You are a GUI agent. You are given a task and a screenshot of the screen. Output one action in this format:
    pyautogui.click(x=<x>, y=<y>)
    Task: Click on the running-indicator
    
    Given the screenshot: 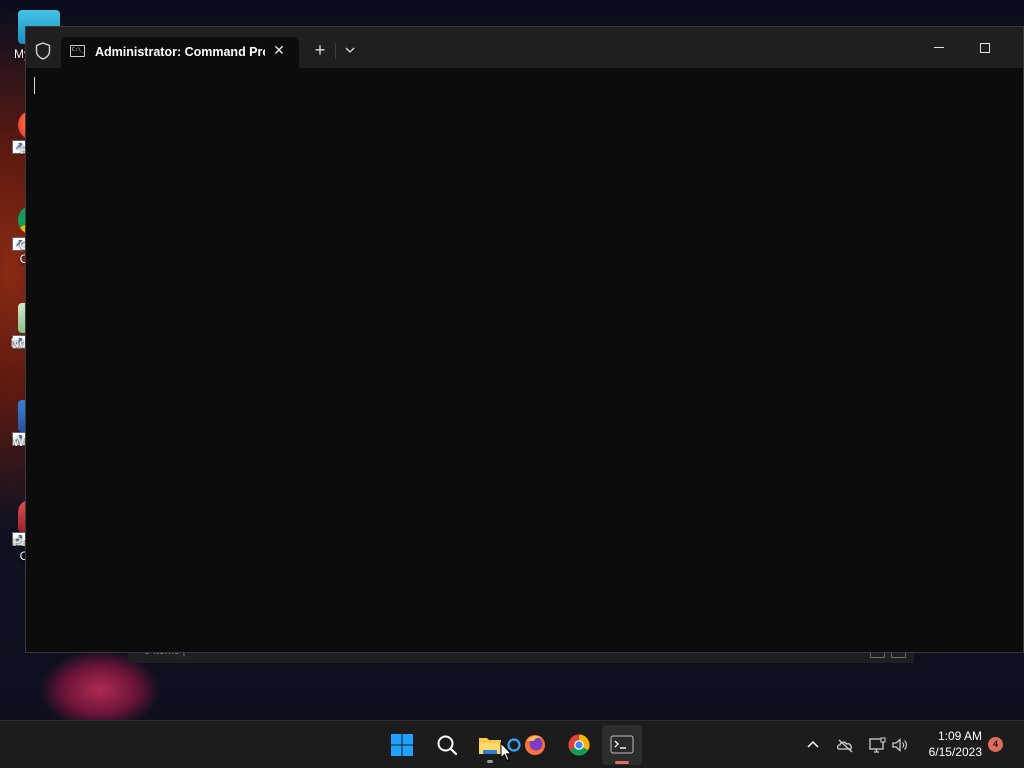 What is the action you would take?
    pyautogui.click(x=490, y=761)
    